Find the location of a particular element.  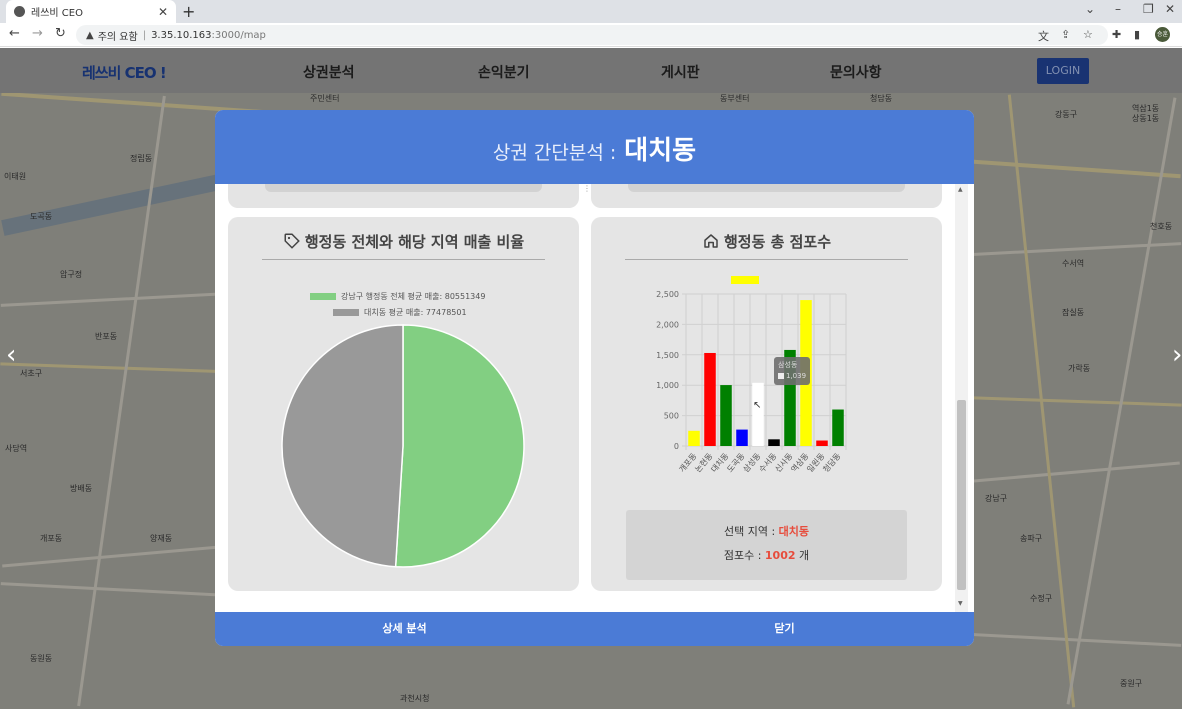

store-count-title-text: 행정동 총 점포수 is located at coordinates (777, 242).